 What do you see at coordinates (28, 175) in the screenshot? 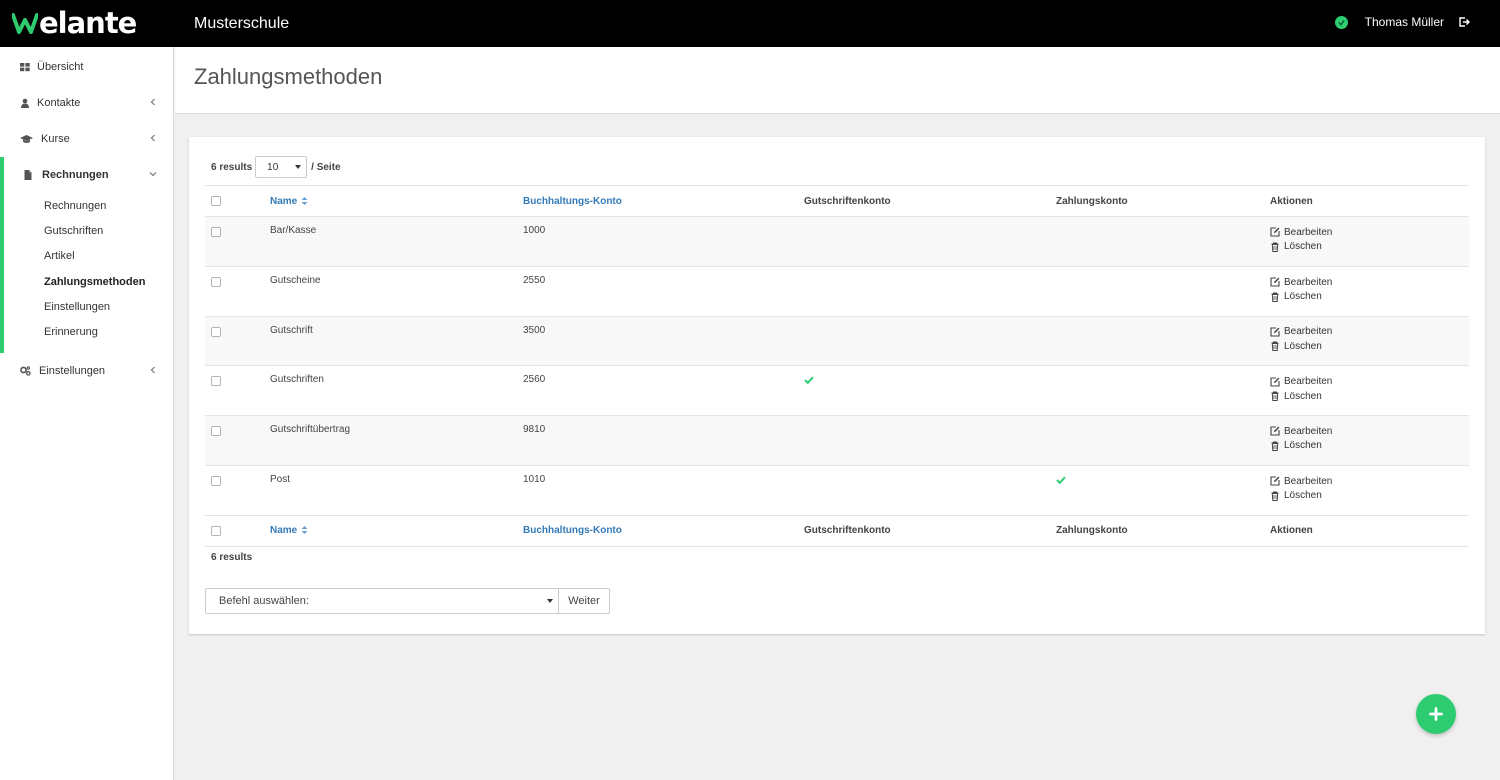
I see `document-icon` at bounding box center [28, 175].